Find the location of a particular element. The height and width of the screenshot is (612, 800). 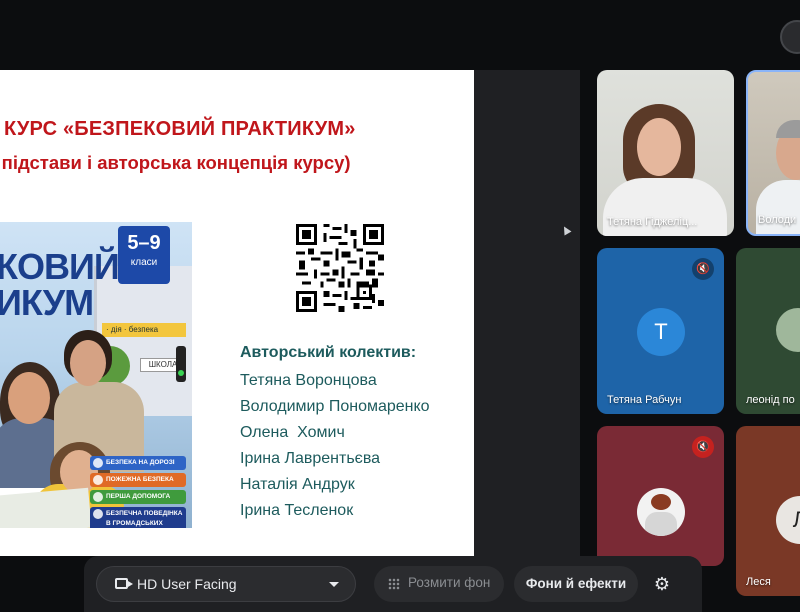

camera-select-label: HD User Facing is located at coordinates (187, 584).